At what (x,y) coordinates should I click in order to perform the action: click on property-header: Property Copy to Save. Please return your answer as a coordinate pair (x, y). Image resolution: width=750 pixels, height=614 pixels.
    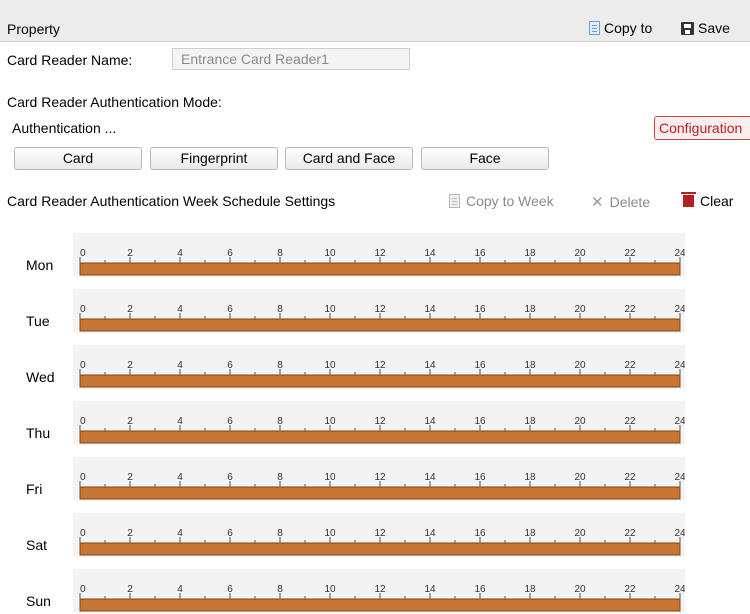
    Looking at the image, I should click on (375, 21).